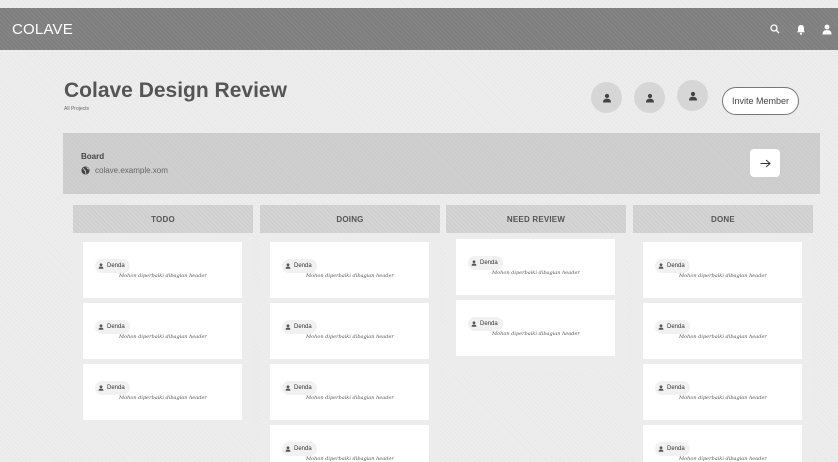 Image resolution: width=838 pixels, height=462 pixels. Describe the element at coordinates (350, 219) in the screenshot. I see `column-title: DOING` at that location.